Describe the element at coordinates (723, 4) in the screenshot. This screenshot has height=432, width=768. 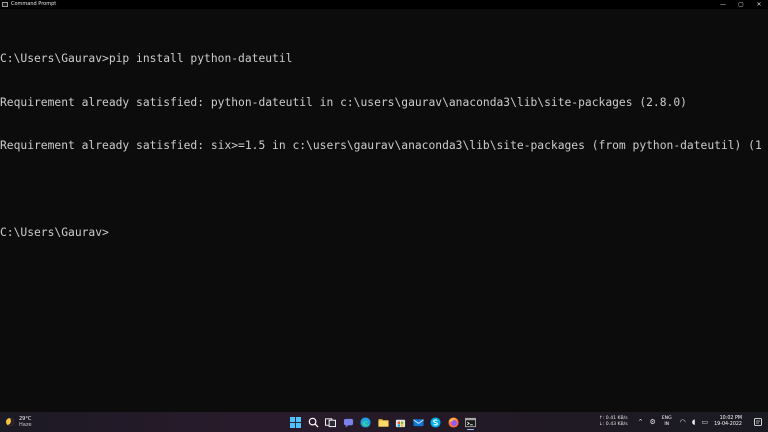
I see `minimize-button: —` at that location.